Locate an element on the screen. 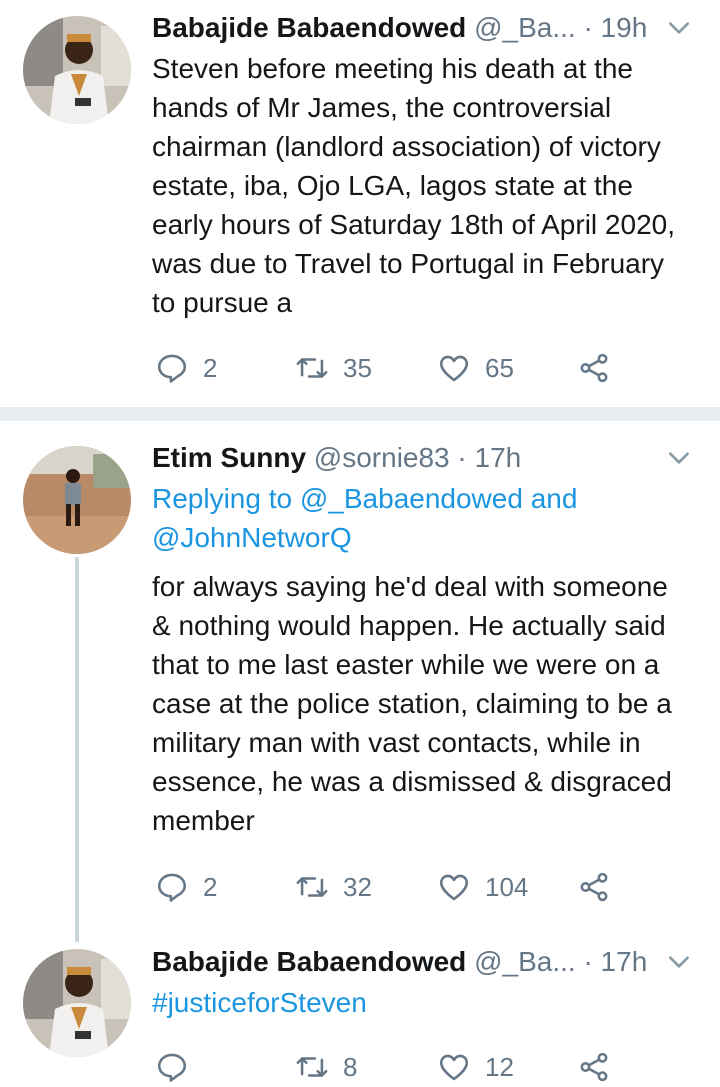 This screenshot has width=720, height=1087. tweet-header: Babajide Babaendowed @_Ba... · 17h is located at coordinates (422, 962).